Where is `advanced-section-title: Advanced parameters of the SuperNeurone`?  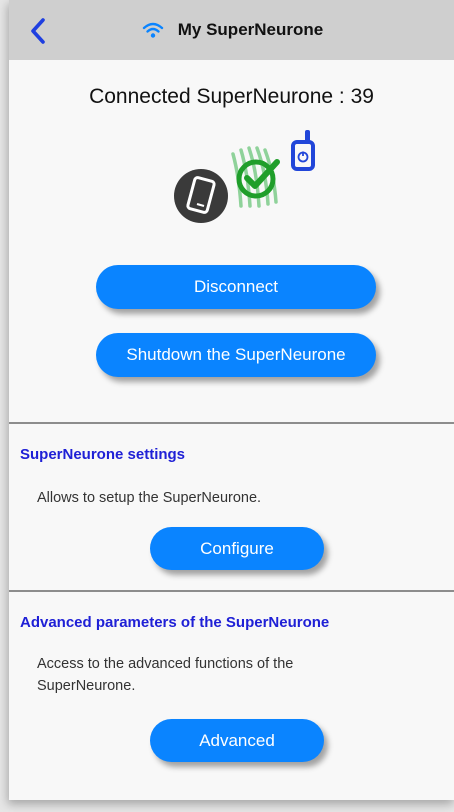
advanced-section-title: Advanced parameters of the SuperNeurone is located at coordinates (175, 622).